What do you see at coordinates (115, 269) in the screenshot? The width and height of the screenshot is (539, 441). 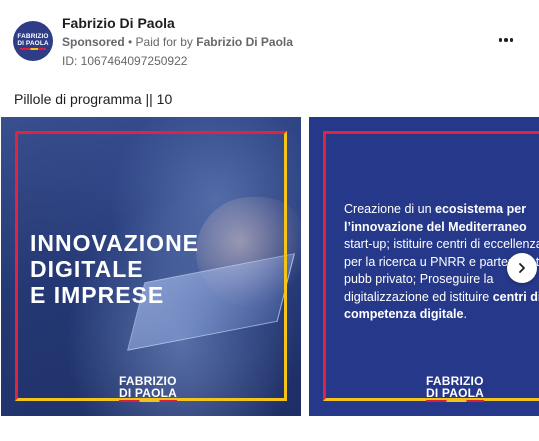 I see `slide-headline: INNOVAZIONE DIGITALE E IMPRESE` at bounding box center [115, 269].